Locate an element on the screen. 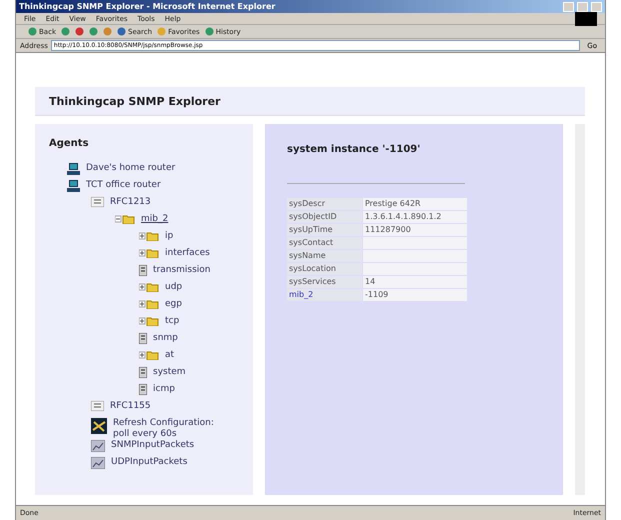 The image size is (621, 520). header-title: Thinkingcap SNMP Explorer is located at coordinates (134, 101).